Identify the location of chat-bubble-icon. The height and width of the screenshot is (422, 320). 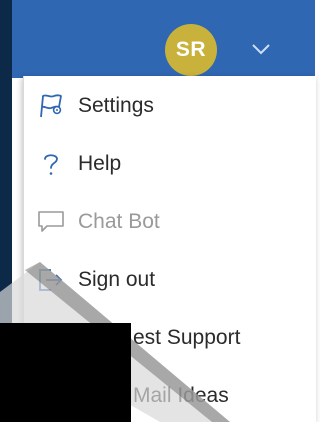
(51, 222).